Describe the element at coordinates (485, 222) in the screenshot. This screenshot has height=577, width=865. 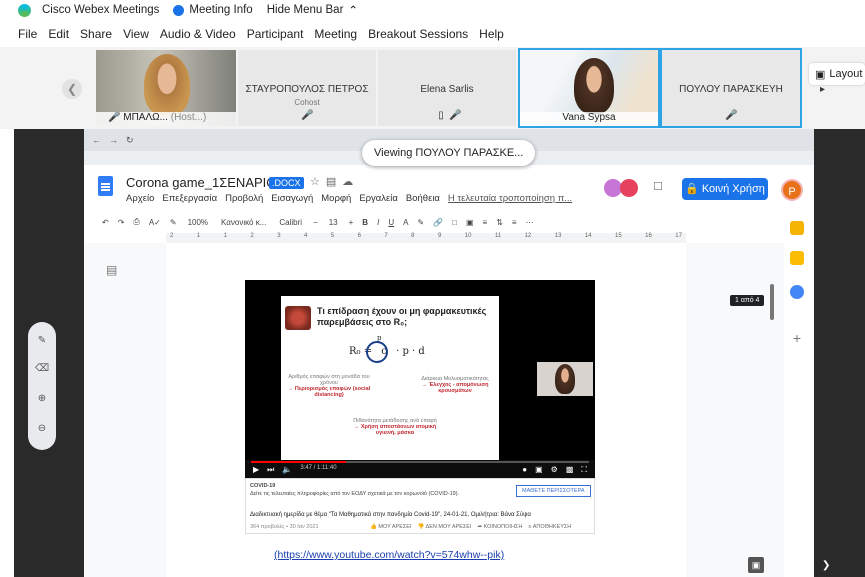
I see `align-icon: ≡` at that location.